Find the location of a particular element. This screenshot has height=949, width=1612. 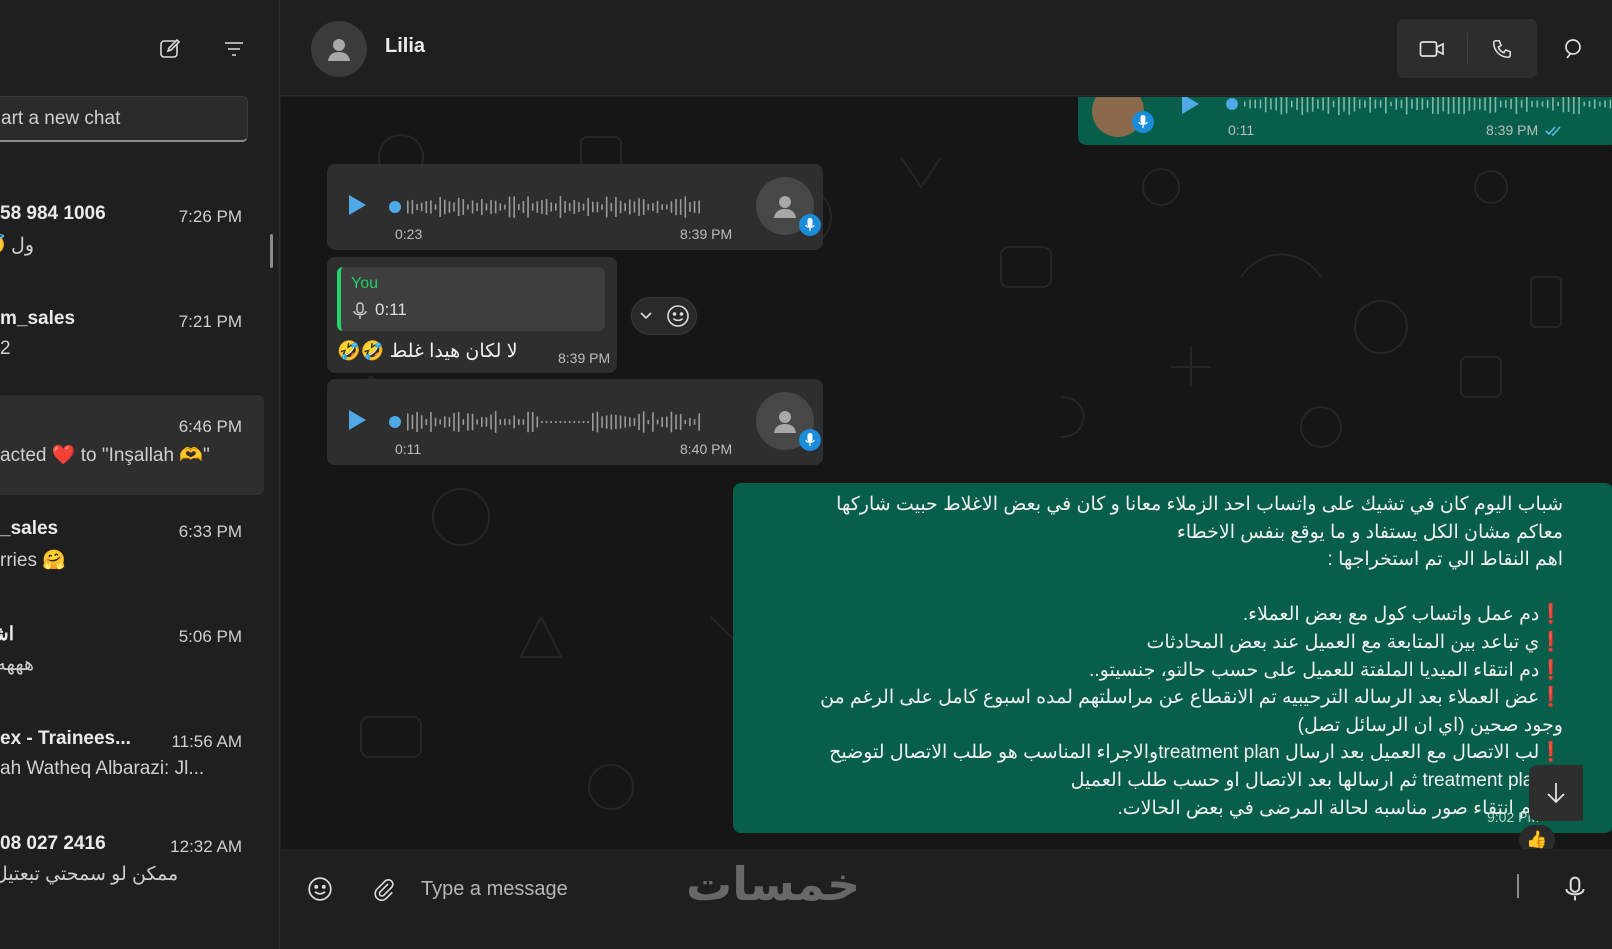

chat-preview: rries 🤗 is located at coordinates (33, 560).